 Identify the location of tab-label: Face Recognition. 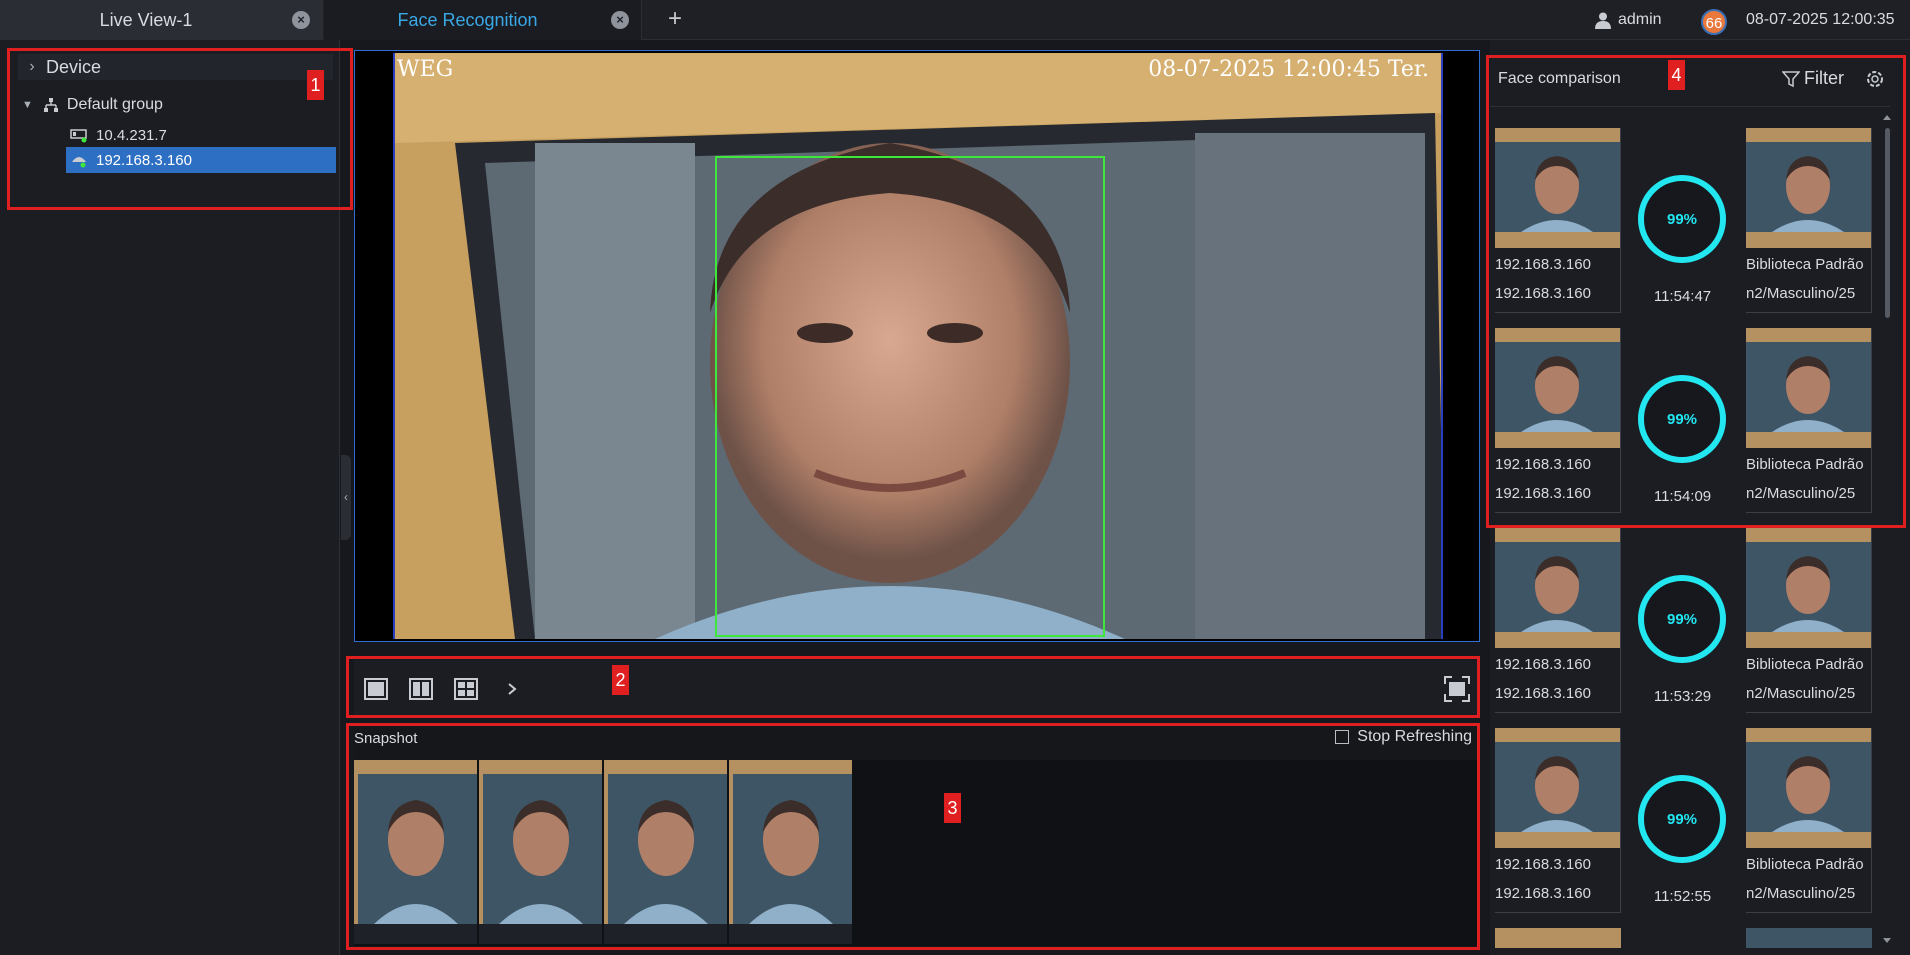
(467, 19).